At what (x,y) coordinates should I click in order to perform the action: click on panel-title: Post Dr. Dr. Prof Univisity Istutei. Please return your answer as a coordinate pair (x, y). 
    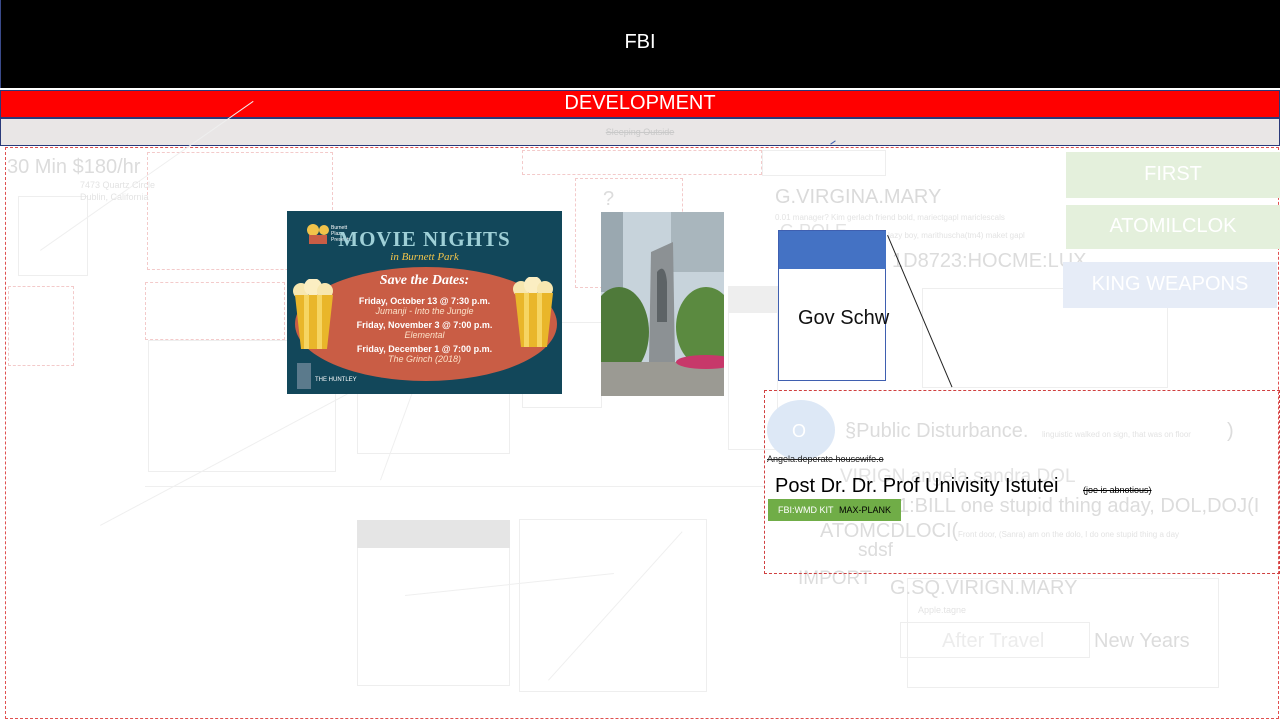
    Looking at the image, I should click on (917, 486).